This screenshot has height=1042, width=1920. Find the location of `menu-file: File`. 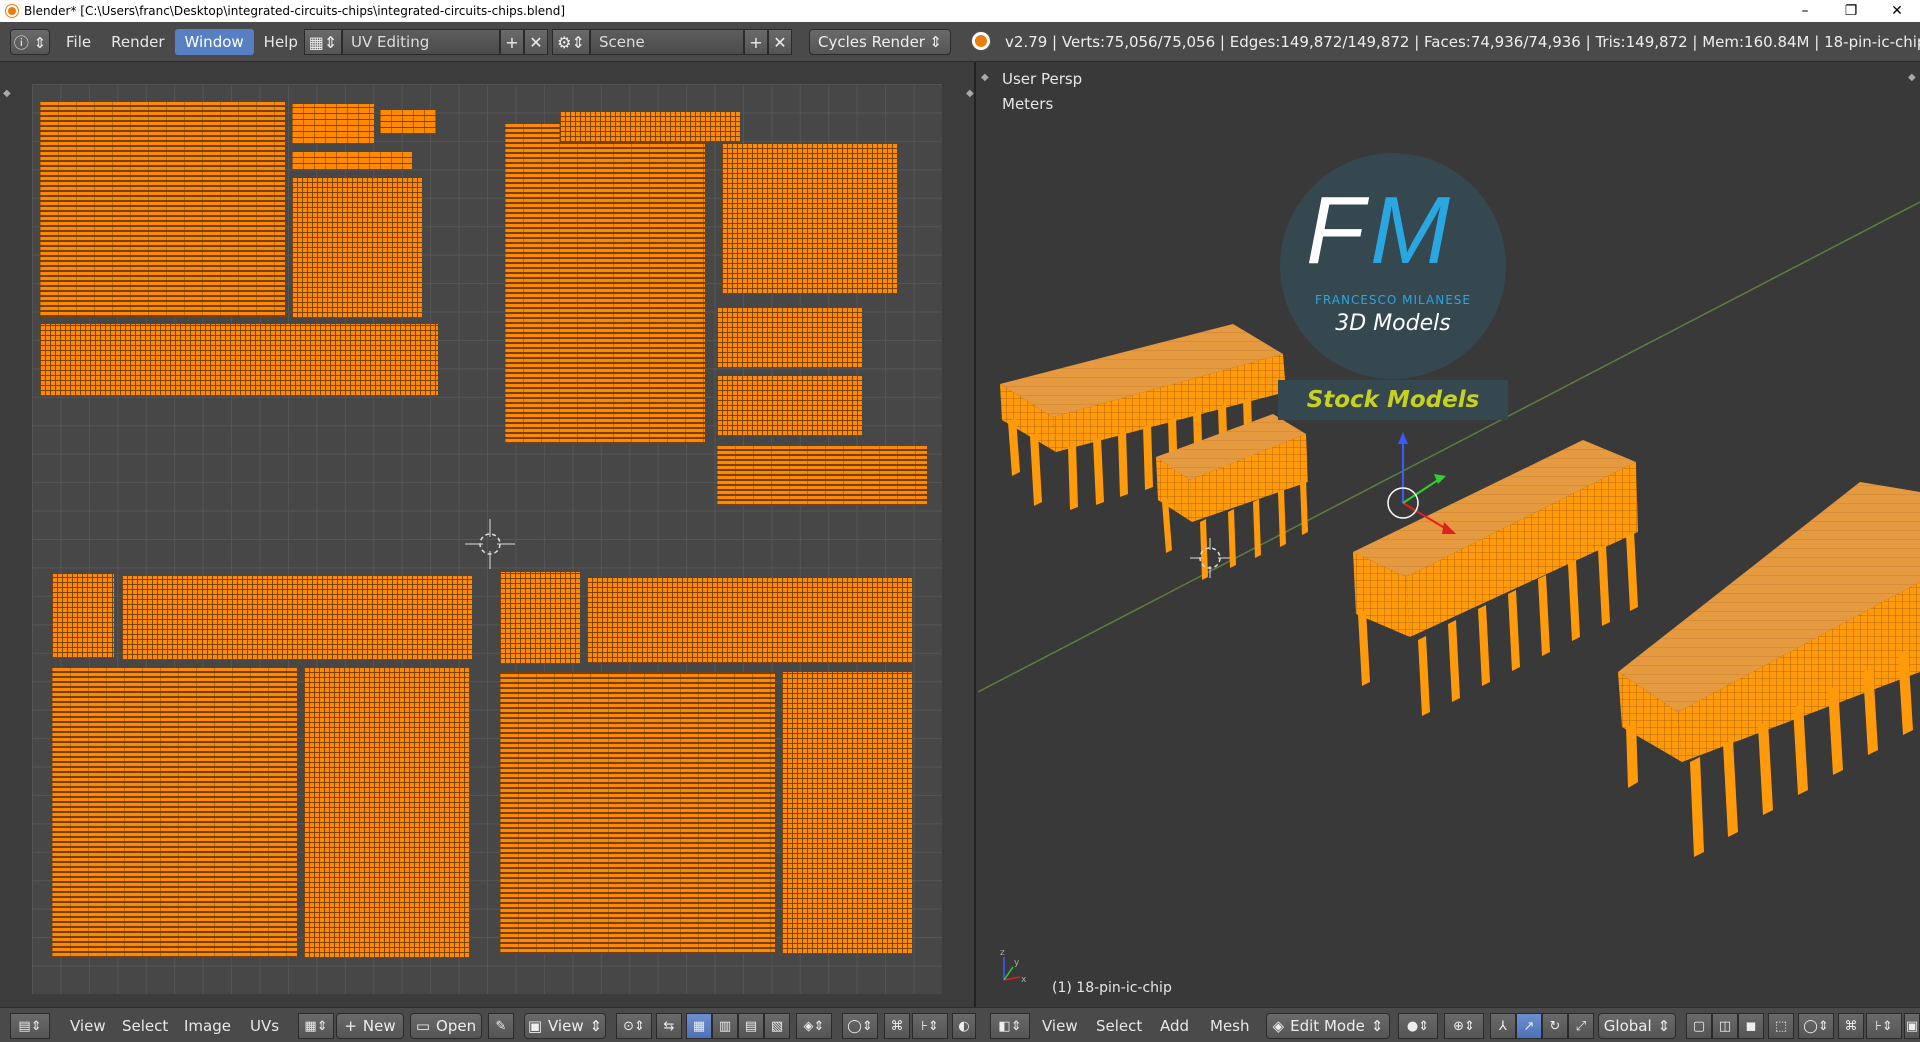

menu-file: File is located at coordinates (78, 42).